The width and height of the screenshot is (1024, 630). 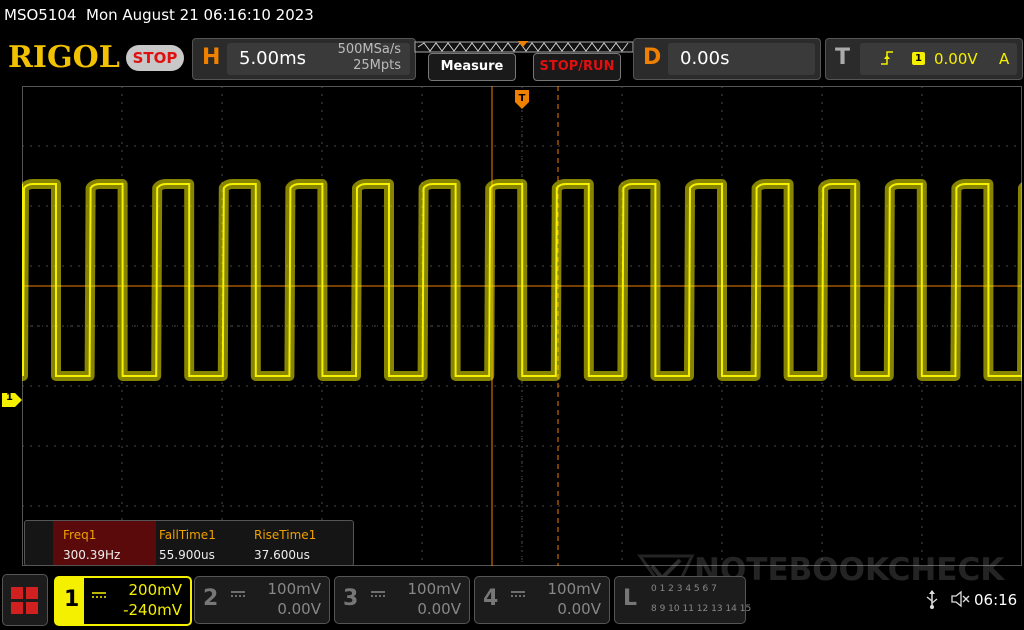 I want to click on svg-text: T, so click(x=522, y=98).